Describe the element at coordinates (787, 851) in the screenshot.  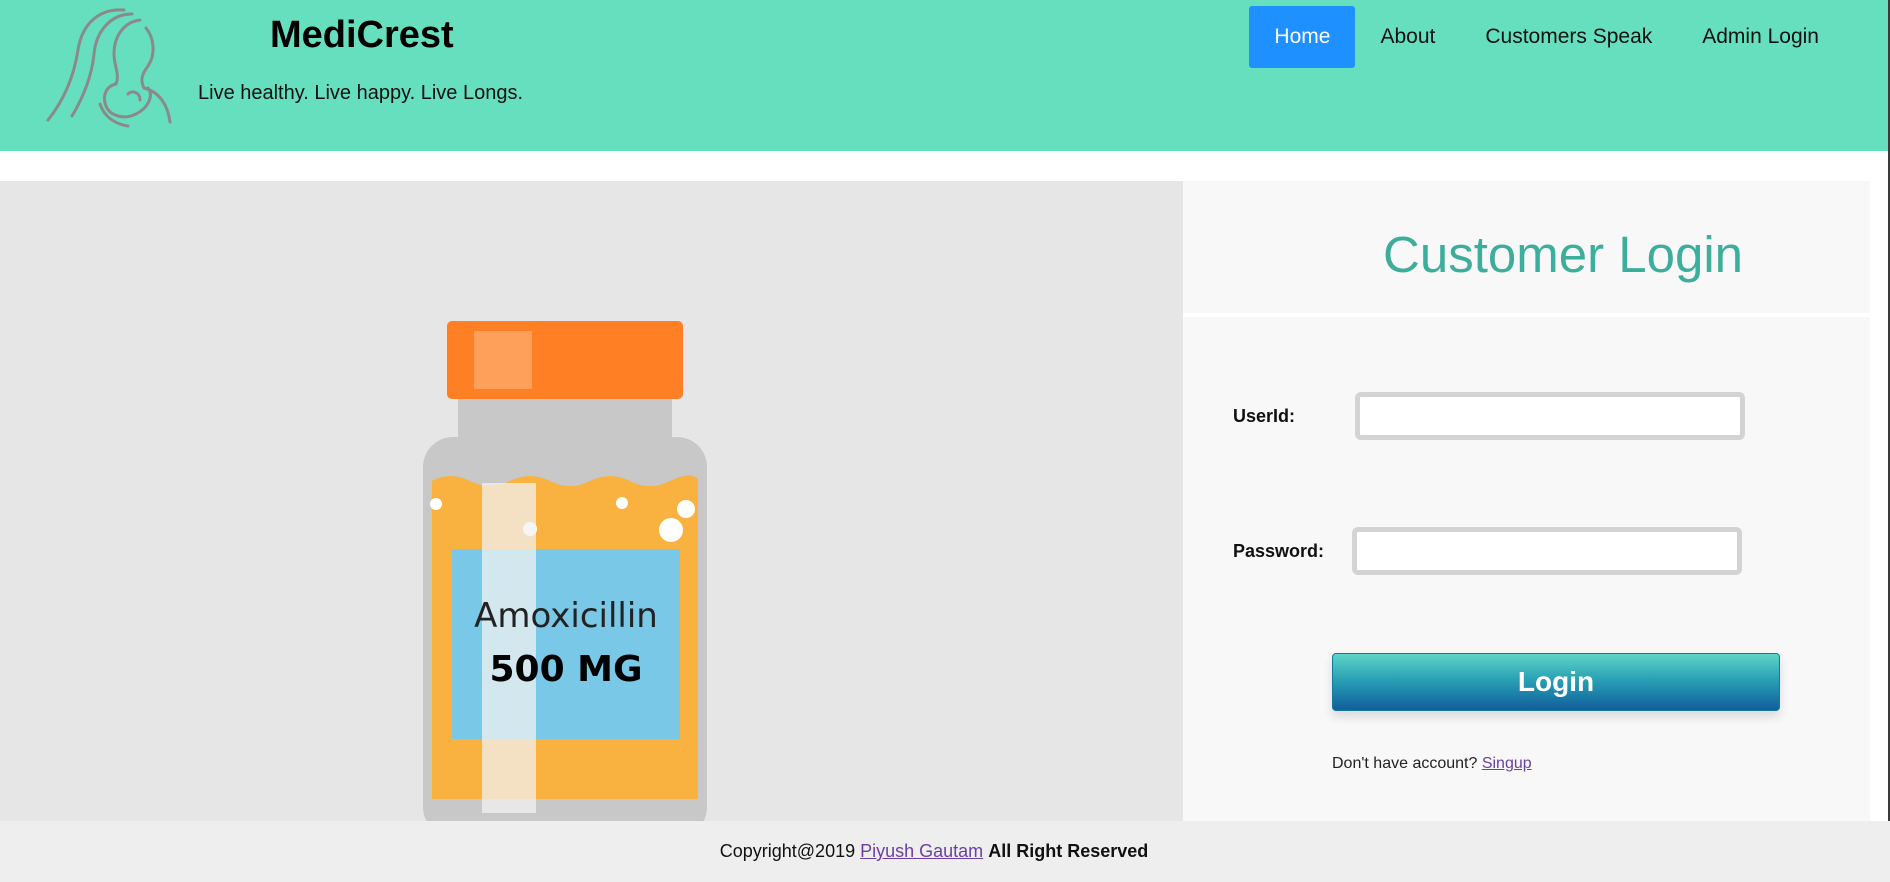
I see `footer-copyright: Copyright@2019` at that location.